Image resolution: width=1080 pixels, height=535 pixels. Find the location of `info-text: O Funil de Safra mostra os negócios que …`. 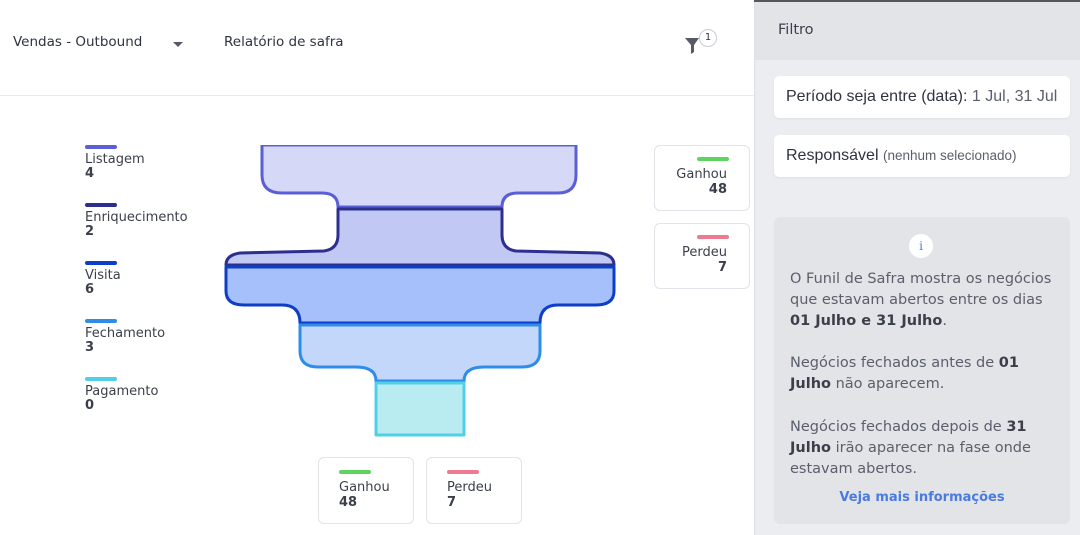

info-text: O Funil de Safra mostra os negócios que … is located at coordinates (921, 289).